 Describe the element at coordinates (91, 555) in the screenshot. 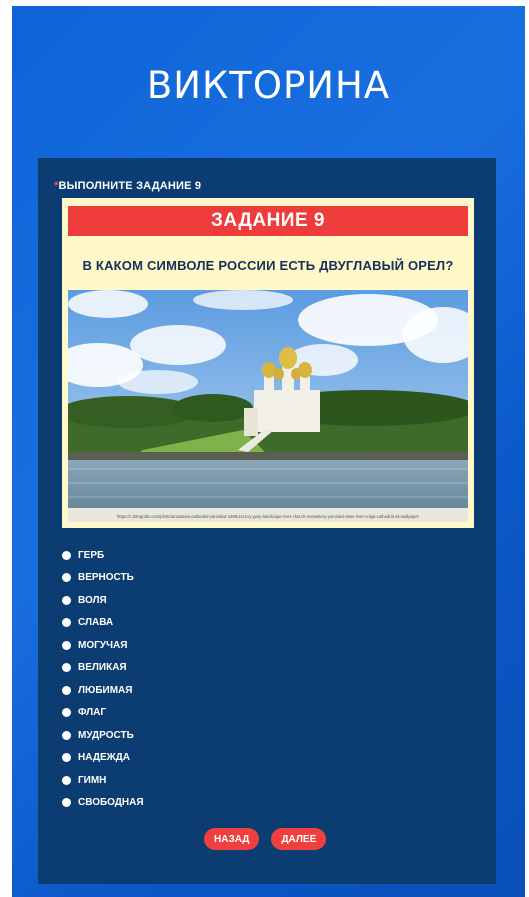

I see `option-label: ГЕРБ` at that location.